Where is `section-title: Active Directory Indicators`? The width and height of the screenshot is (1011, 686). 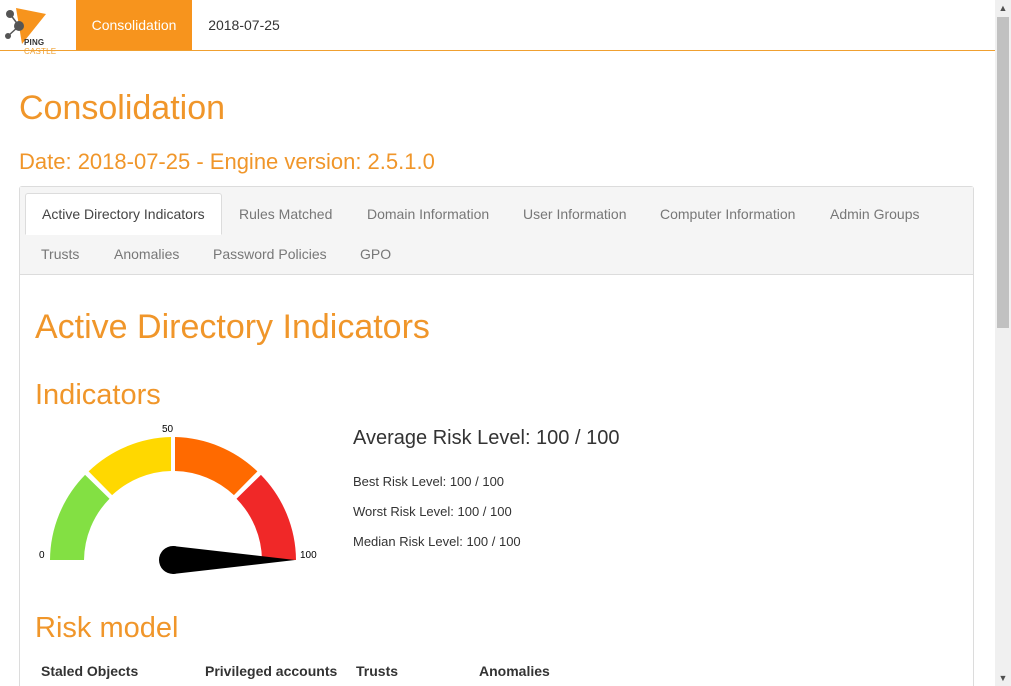 section-title: Active Directory Indicators is located at coordinates (232, 327).